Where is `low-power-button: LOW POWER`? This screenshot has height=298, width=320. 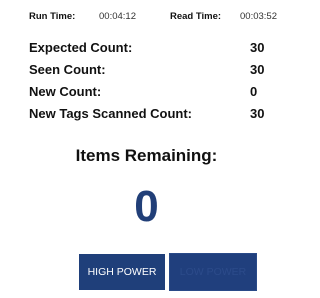
low-power-button: LOW POWER is located at coordinates (213, 272).